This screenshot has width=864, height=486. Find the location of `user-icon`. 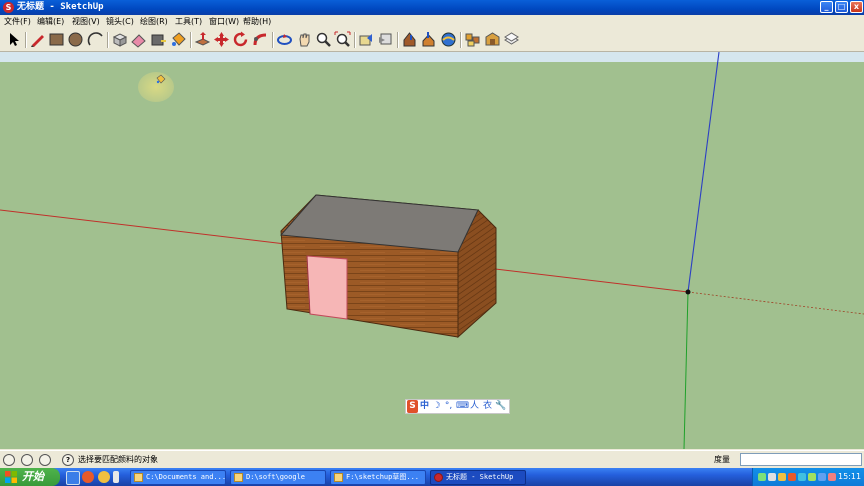

user-icon is located at coordinates (45, 460).